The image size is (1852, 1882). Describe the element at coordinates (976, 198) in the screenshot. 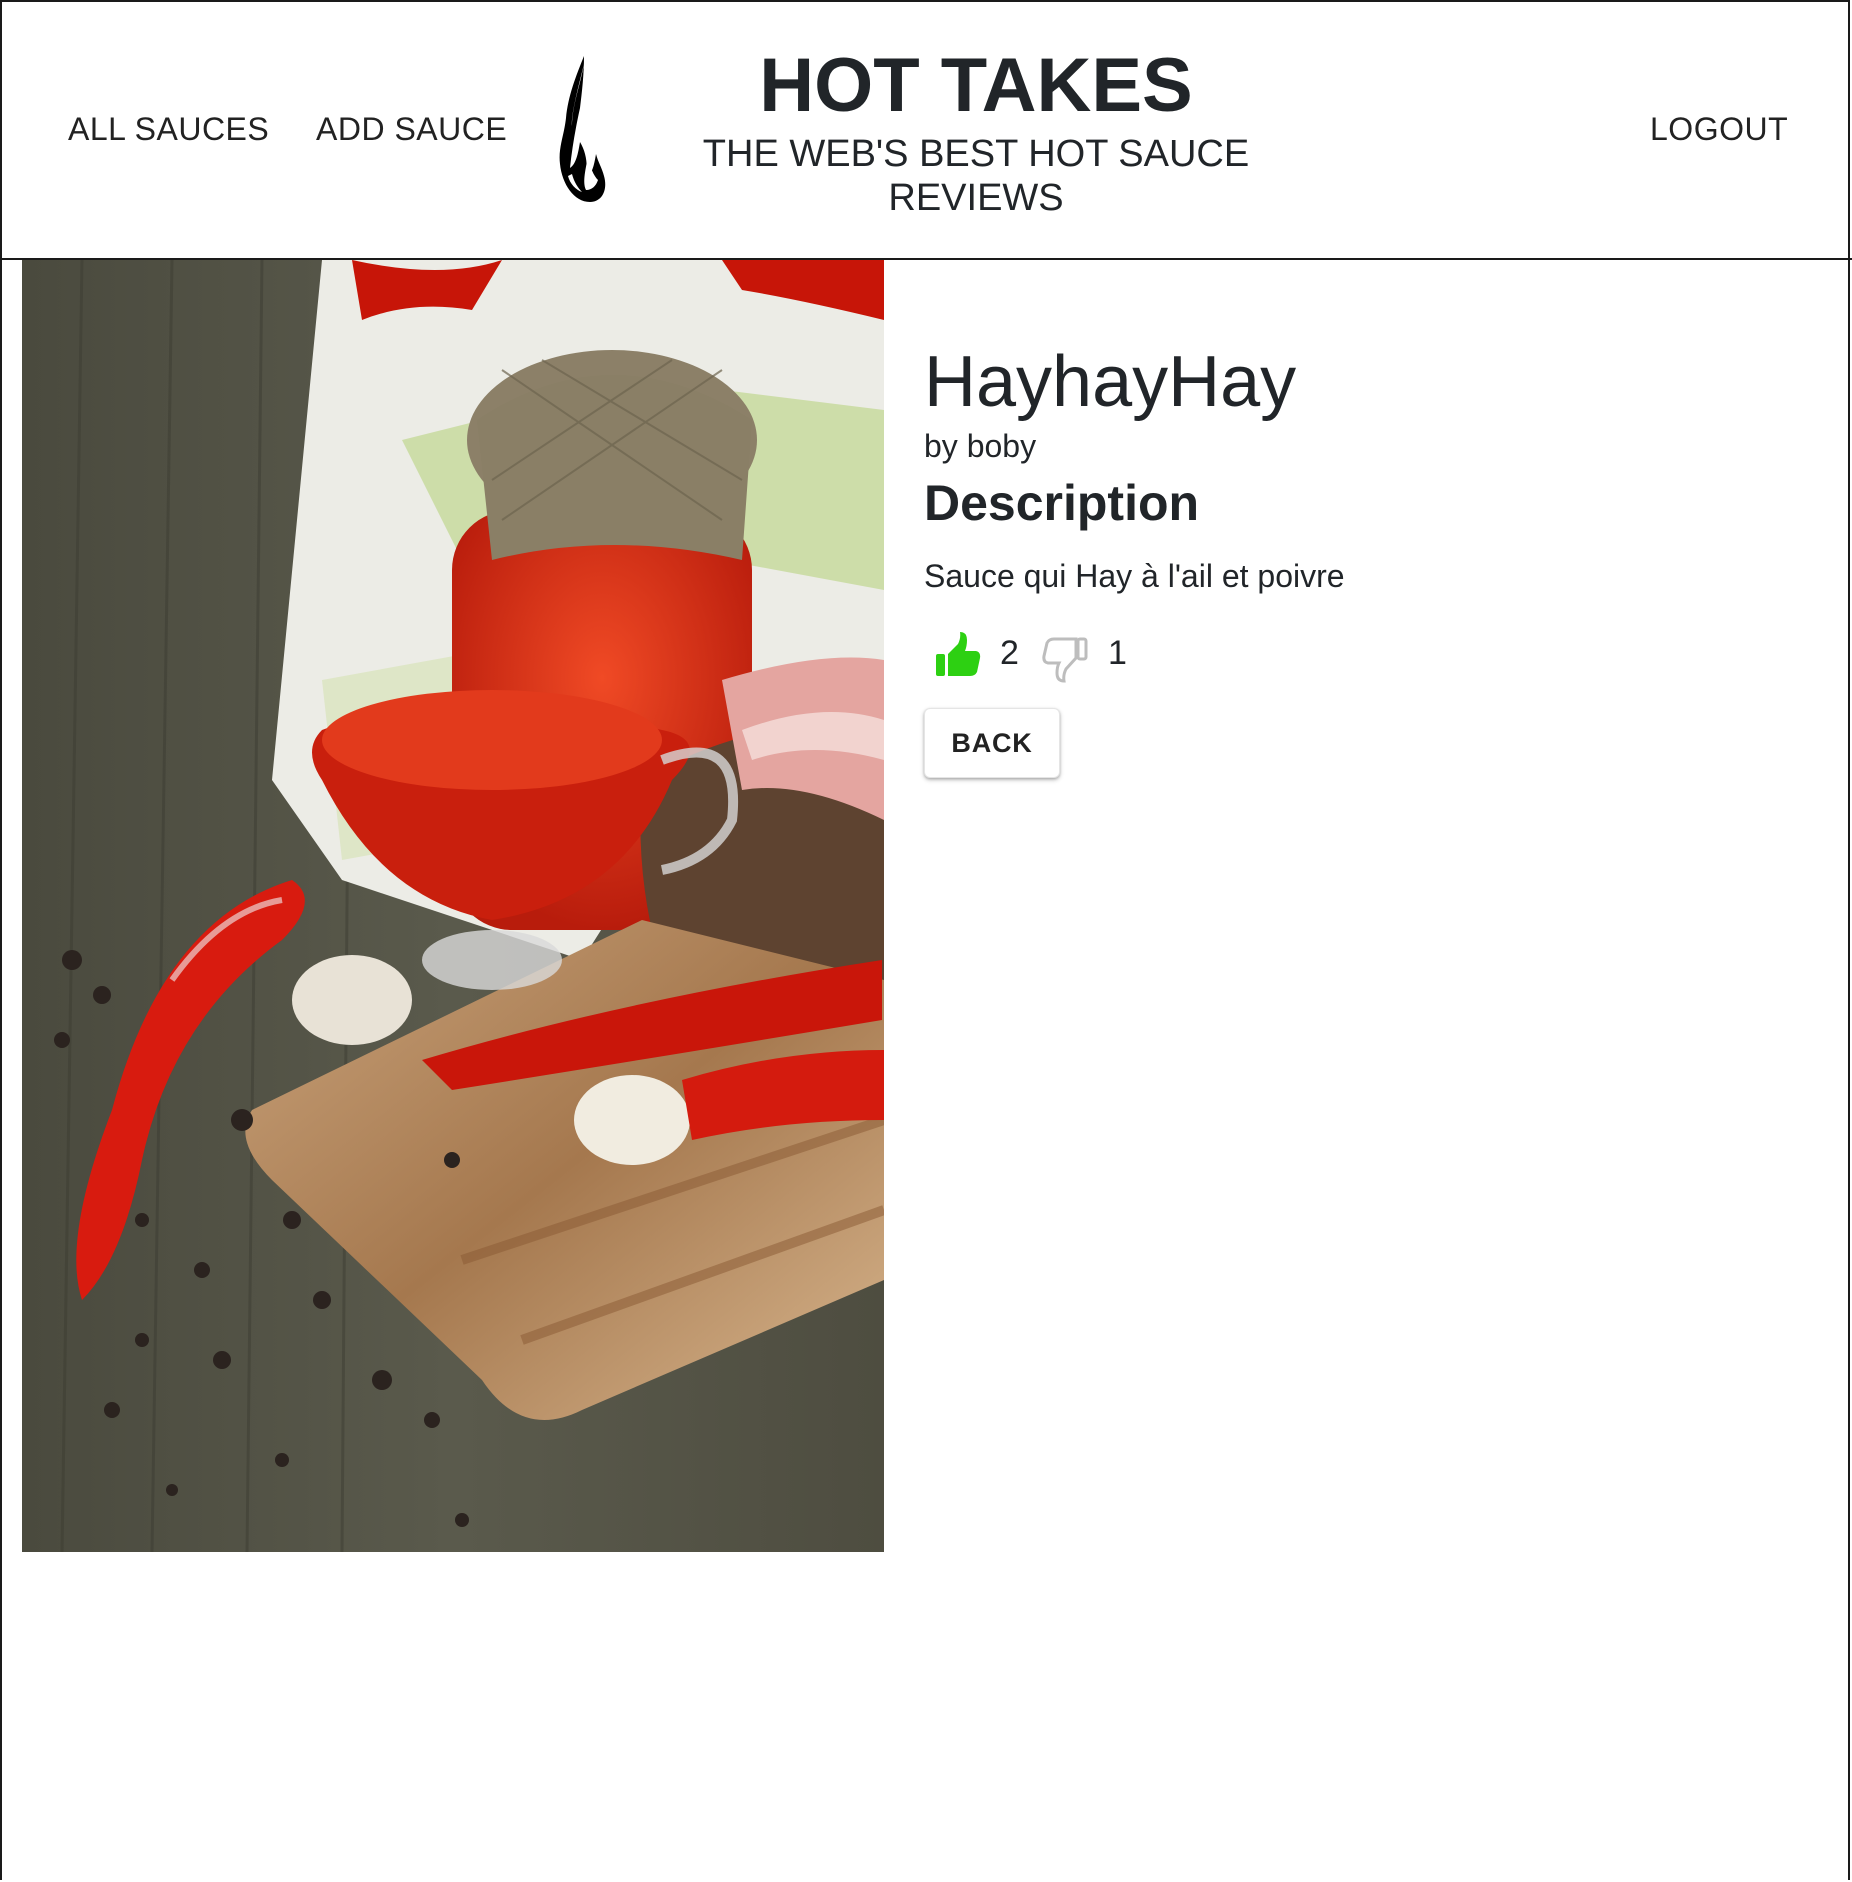

I see `site-subtitle-line2: REVIEWS` at that location.